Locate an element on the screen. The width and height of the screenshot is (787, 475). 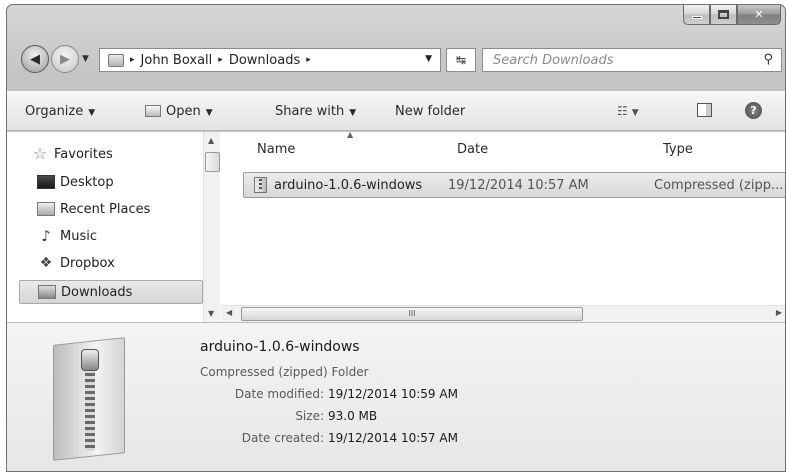
new-folder-button: New folder is located at coordinates (430, 111).